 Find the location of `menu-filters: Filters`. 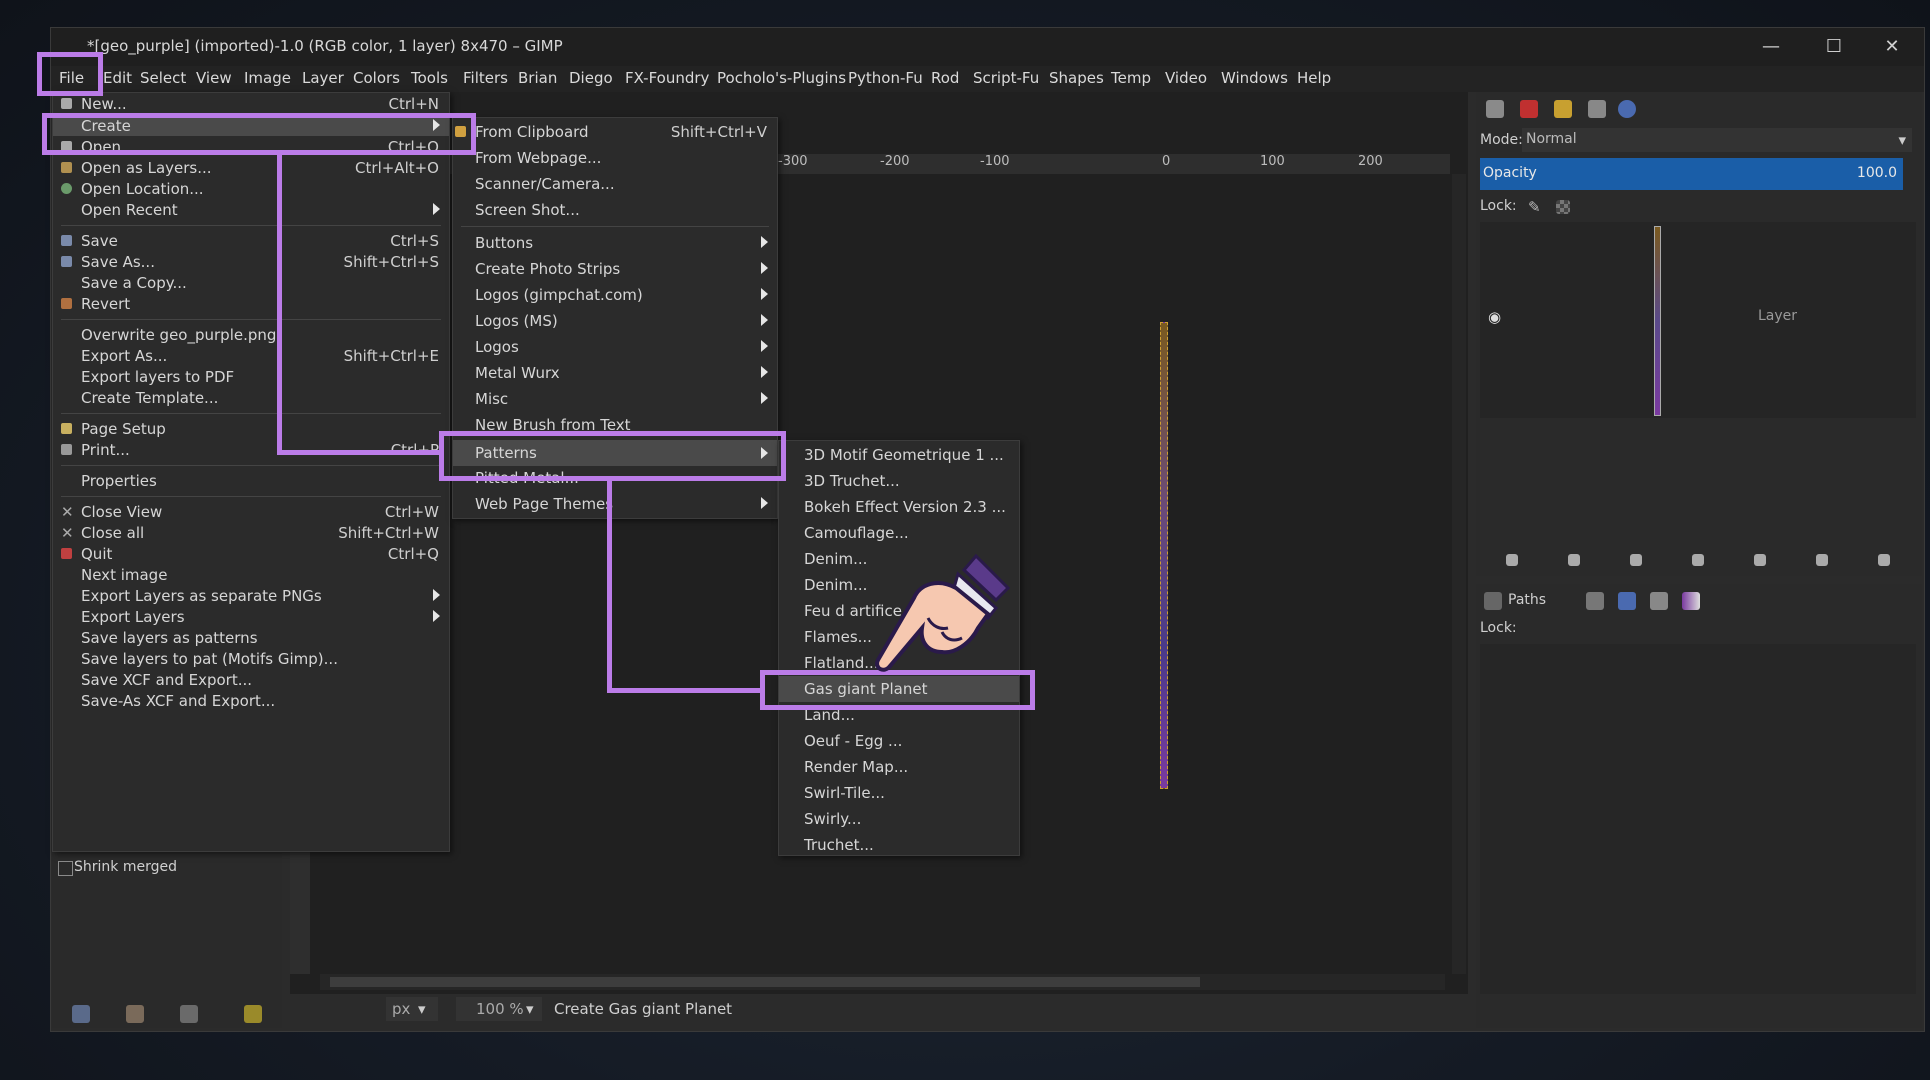

menu-filters: Filters is located at coordinates (485, 78).